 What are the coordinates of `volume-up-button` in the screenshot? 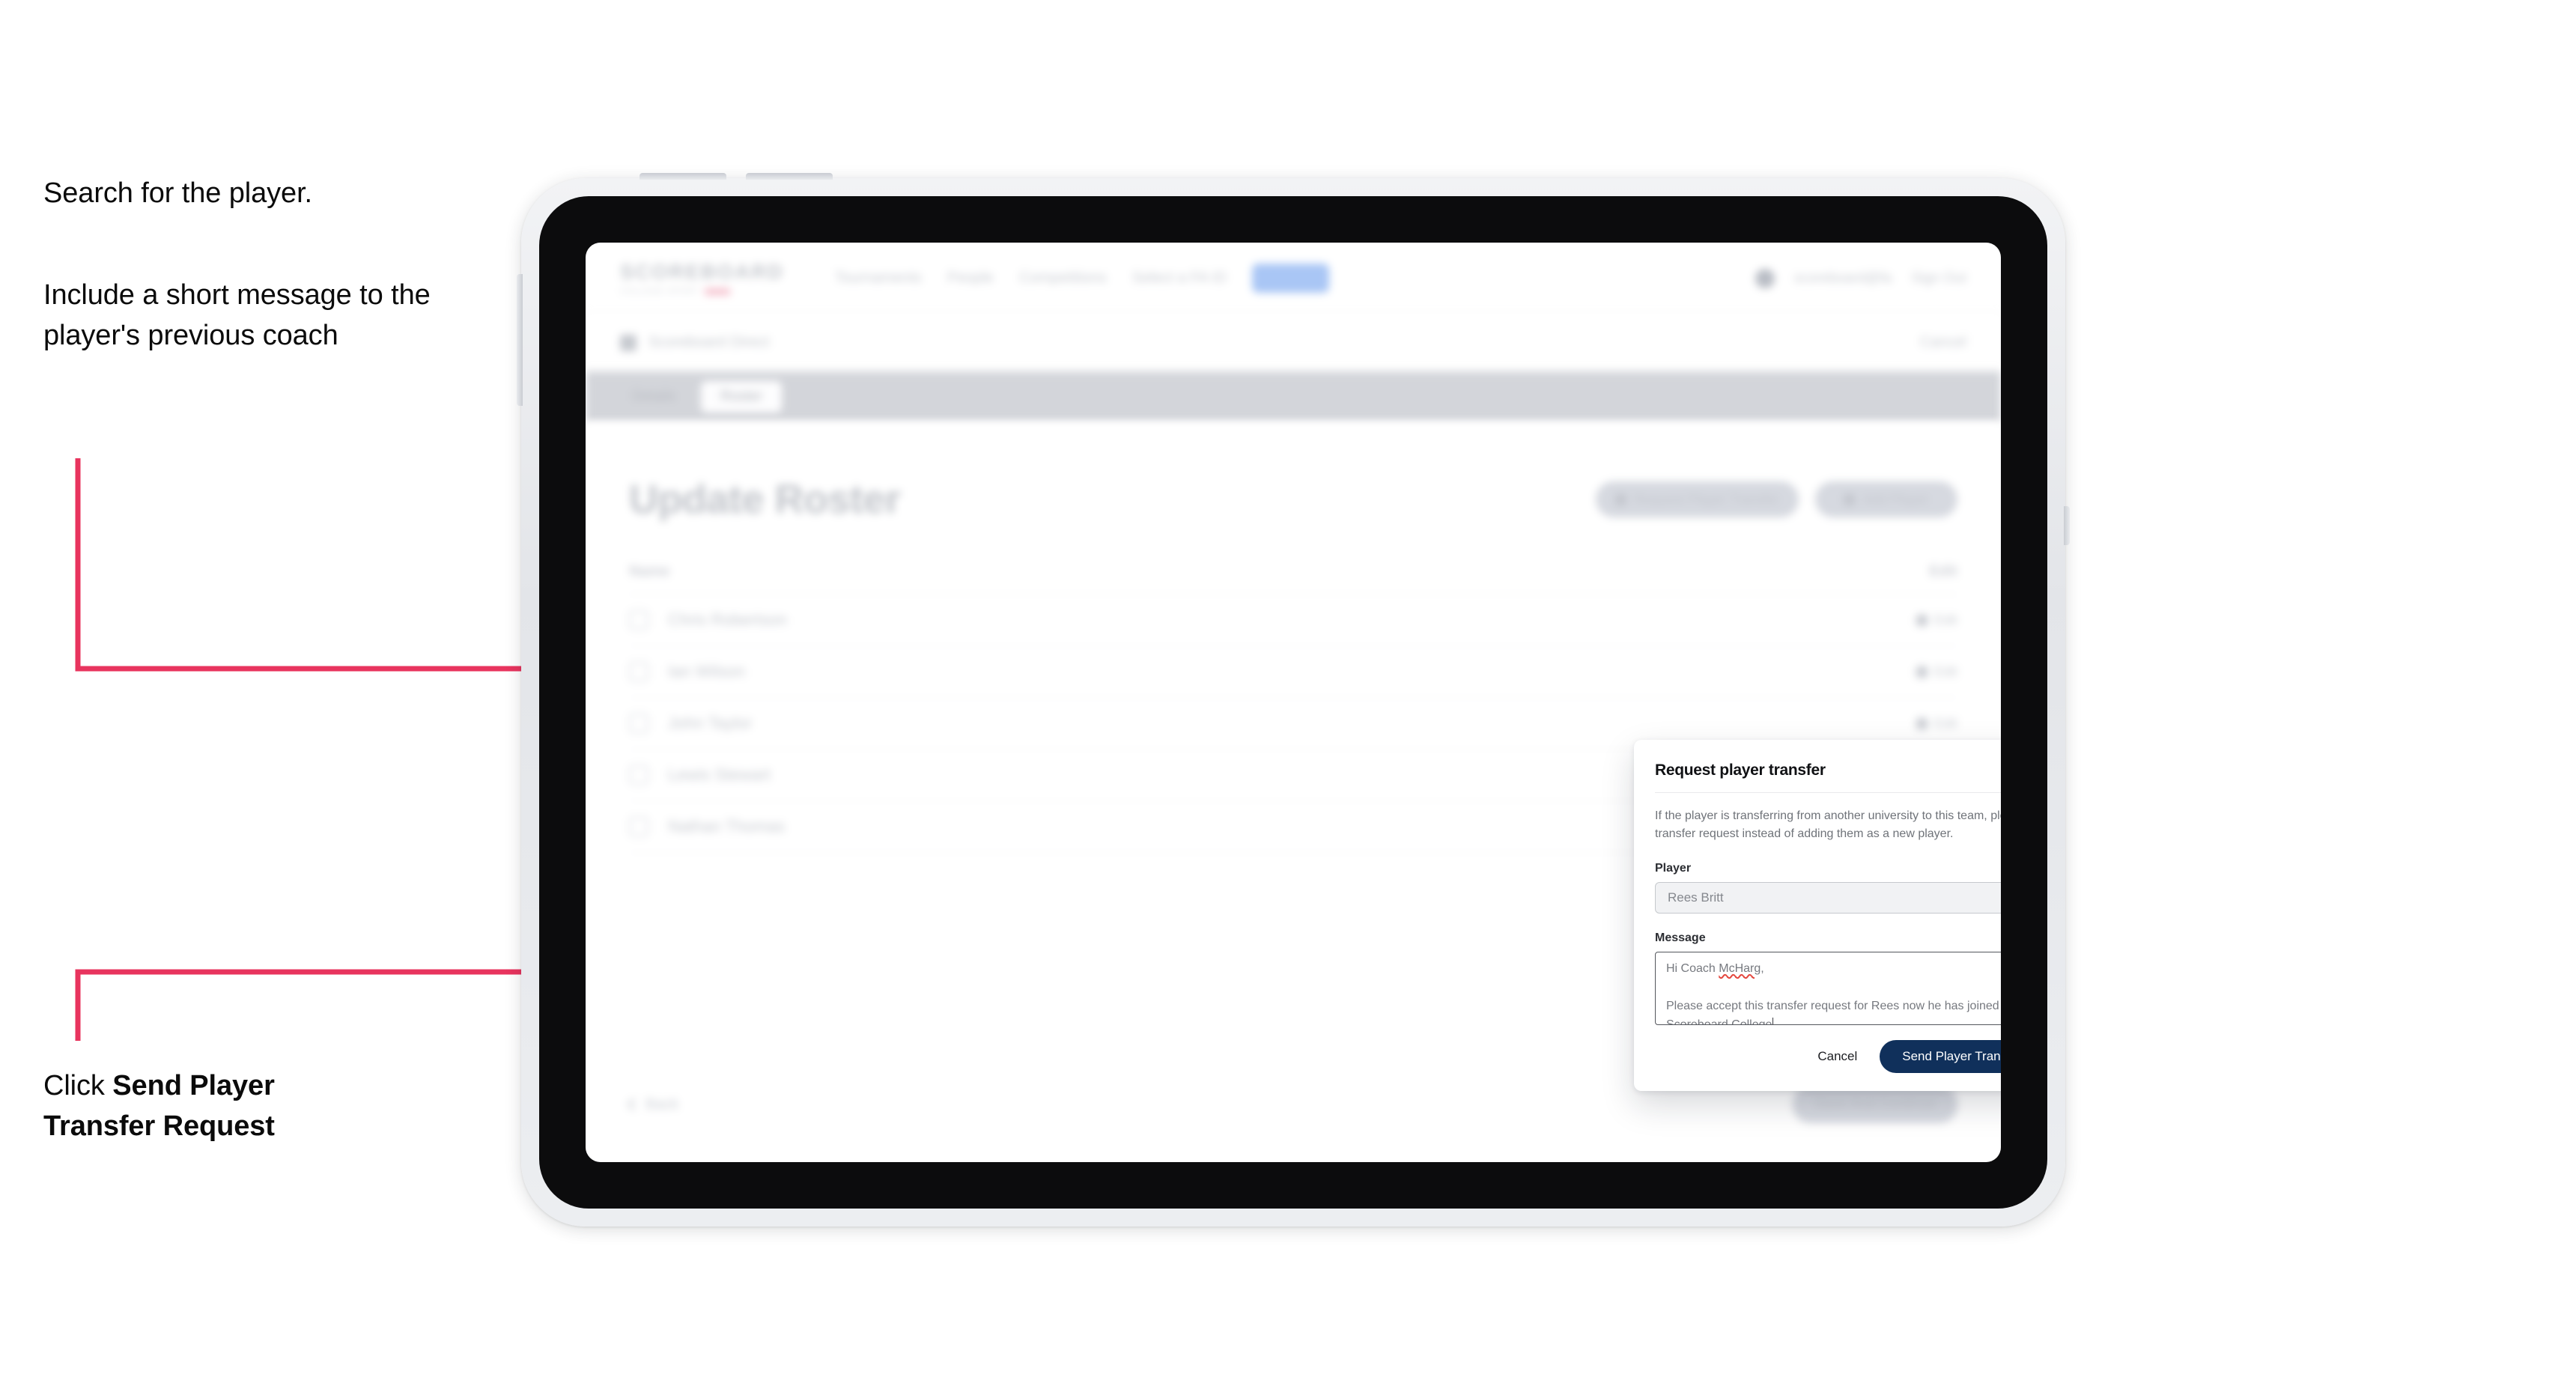 It's located at (683, 176).